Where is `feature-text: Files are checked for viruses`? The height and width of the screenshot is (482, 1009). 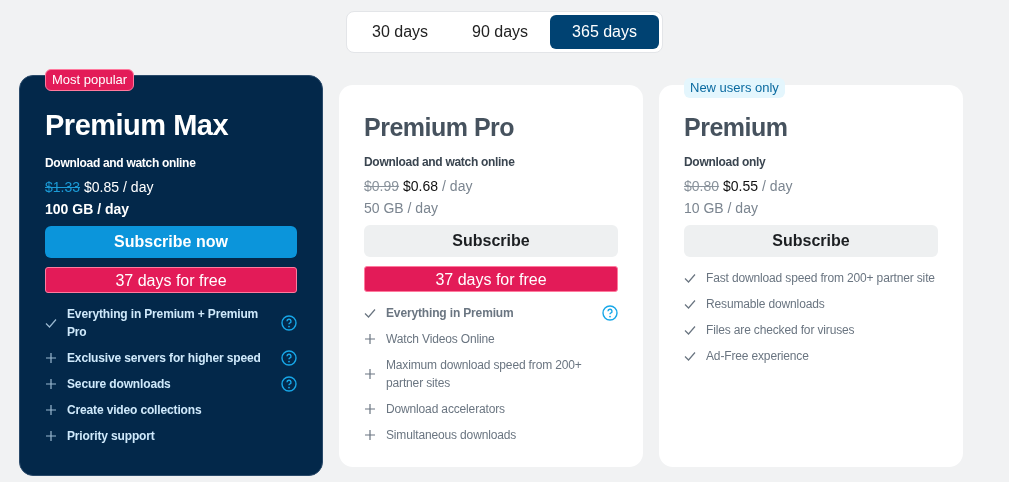 feature-text: Files are checked for viruses is located at coordinates (781, 330).